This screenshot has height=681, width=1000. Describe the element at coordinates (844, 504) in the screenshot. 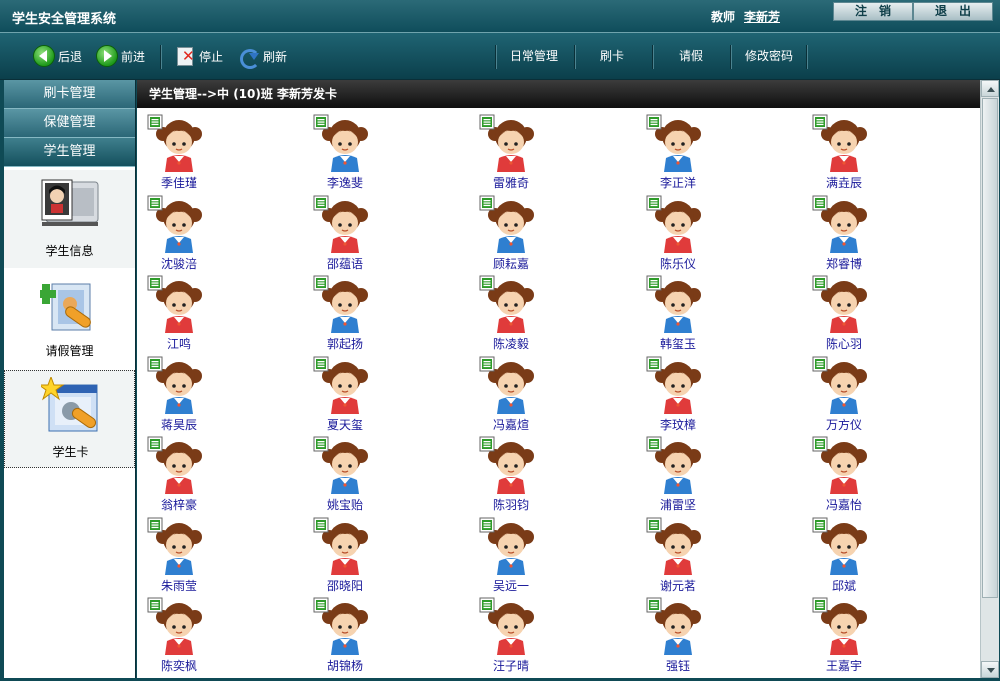

I see `student-name: 冯嘉怡` at that location.